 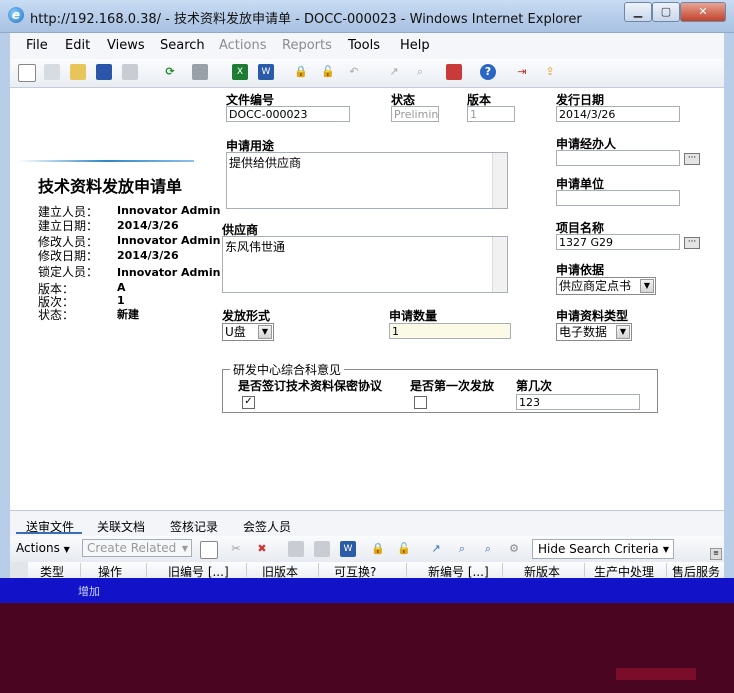 What do you see at coordinates (89, 591) in the screenshot?
I see `grid-cell-op: 增加` at bounding box center [89, 591].